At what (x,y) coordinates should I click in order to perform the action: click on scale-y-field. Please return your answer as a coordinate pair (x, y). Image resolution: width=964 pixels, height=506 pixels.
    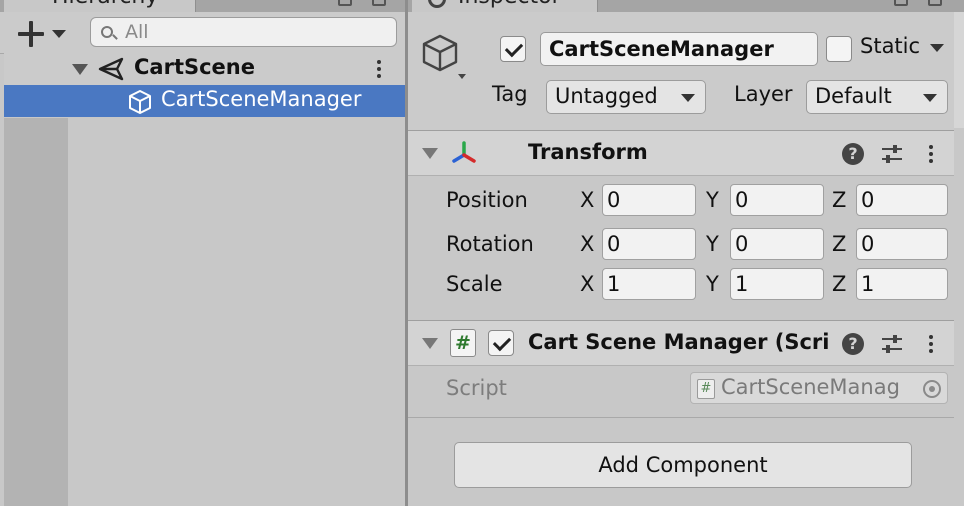
    Looking at the image, I should click on (777, 284).